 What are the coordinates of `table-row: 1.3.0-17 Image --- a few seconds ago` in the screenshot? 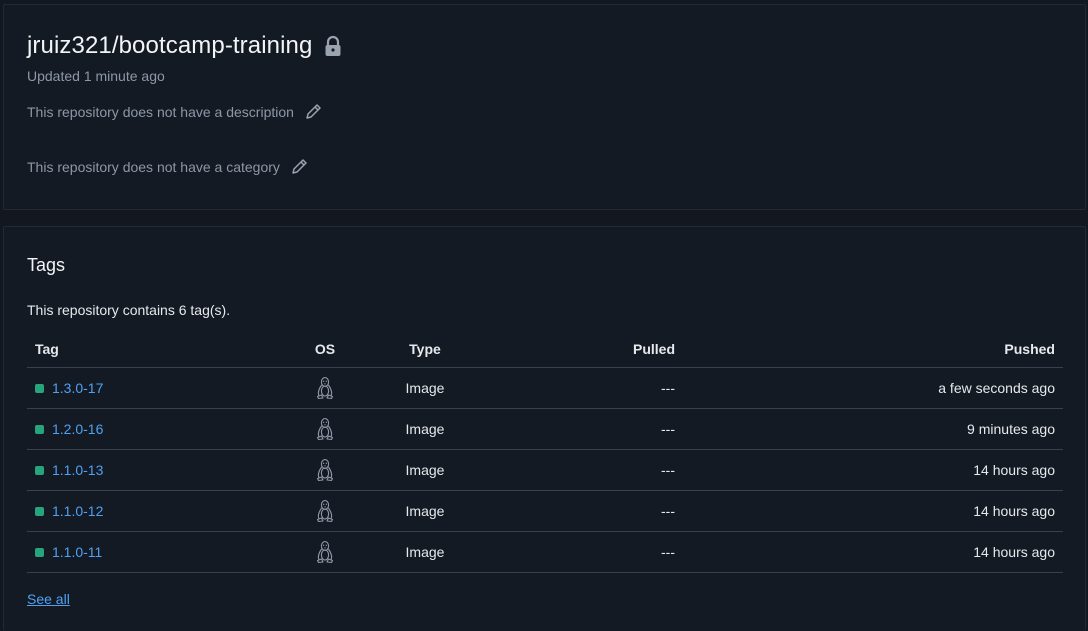 It's located at (545, 388).